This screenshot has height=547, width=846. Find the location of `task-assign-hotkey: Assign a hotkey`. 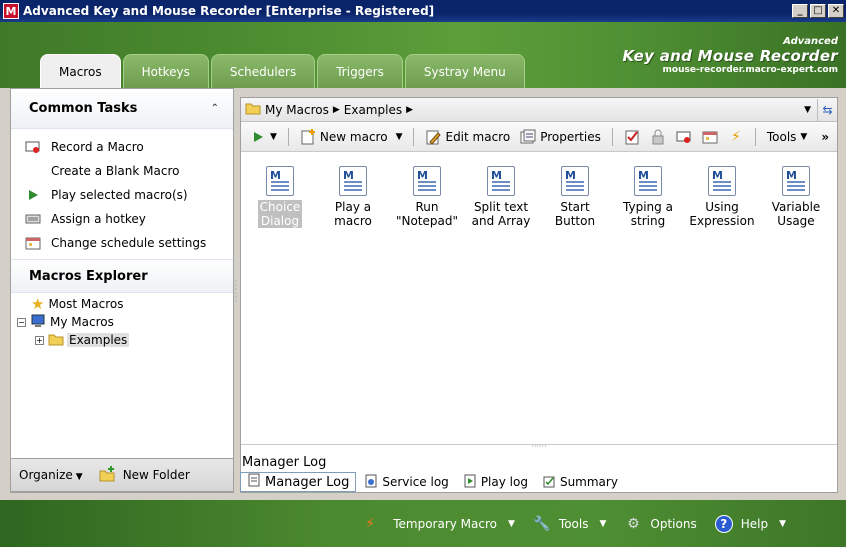

task-assign-hotkey: Assign a hotkey is located at coordinates (122, 219).